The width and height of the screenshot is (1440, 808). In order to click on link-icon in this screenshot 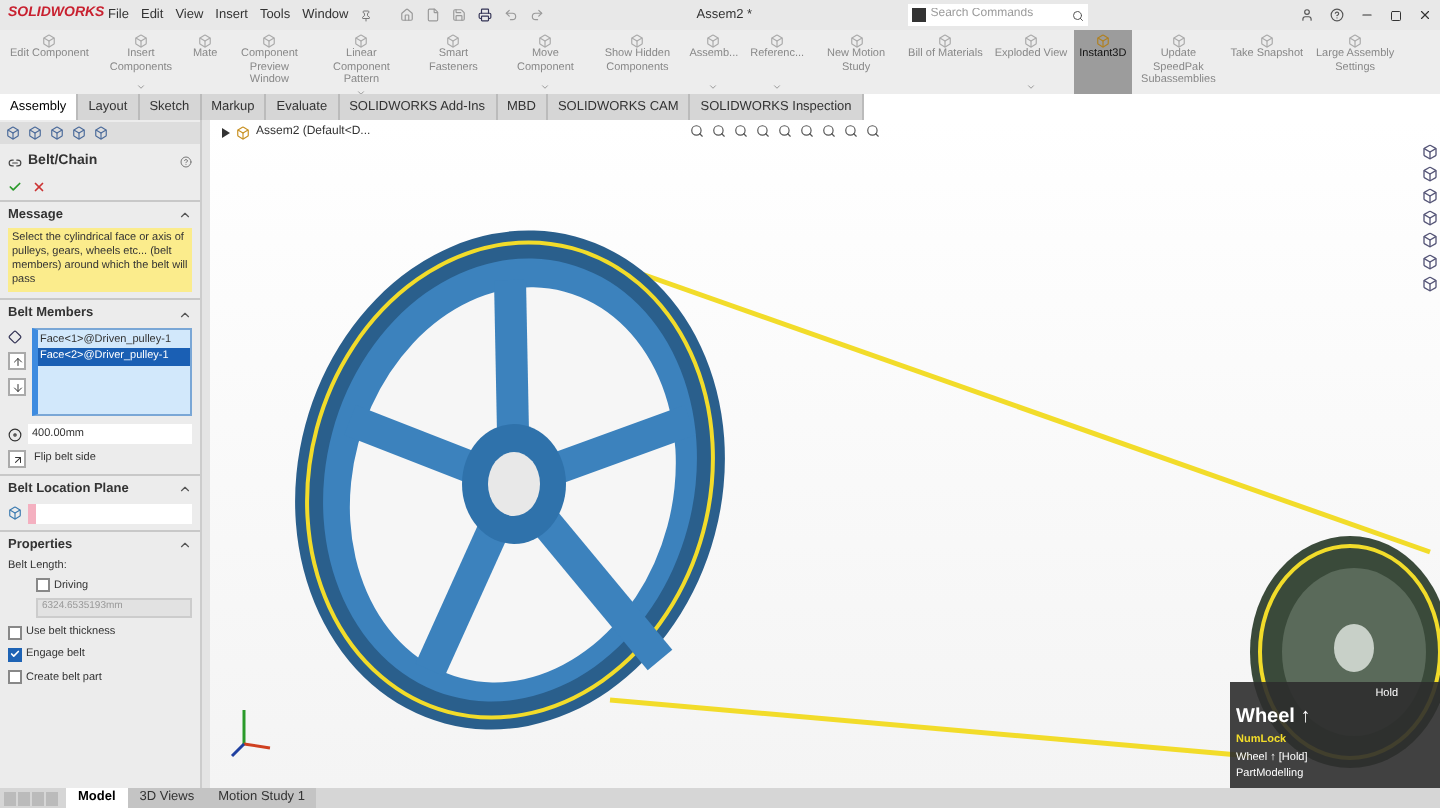, I will do `click(15, 162)`.